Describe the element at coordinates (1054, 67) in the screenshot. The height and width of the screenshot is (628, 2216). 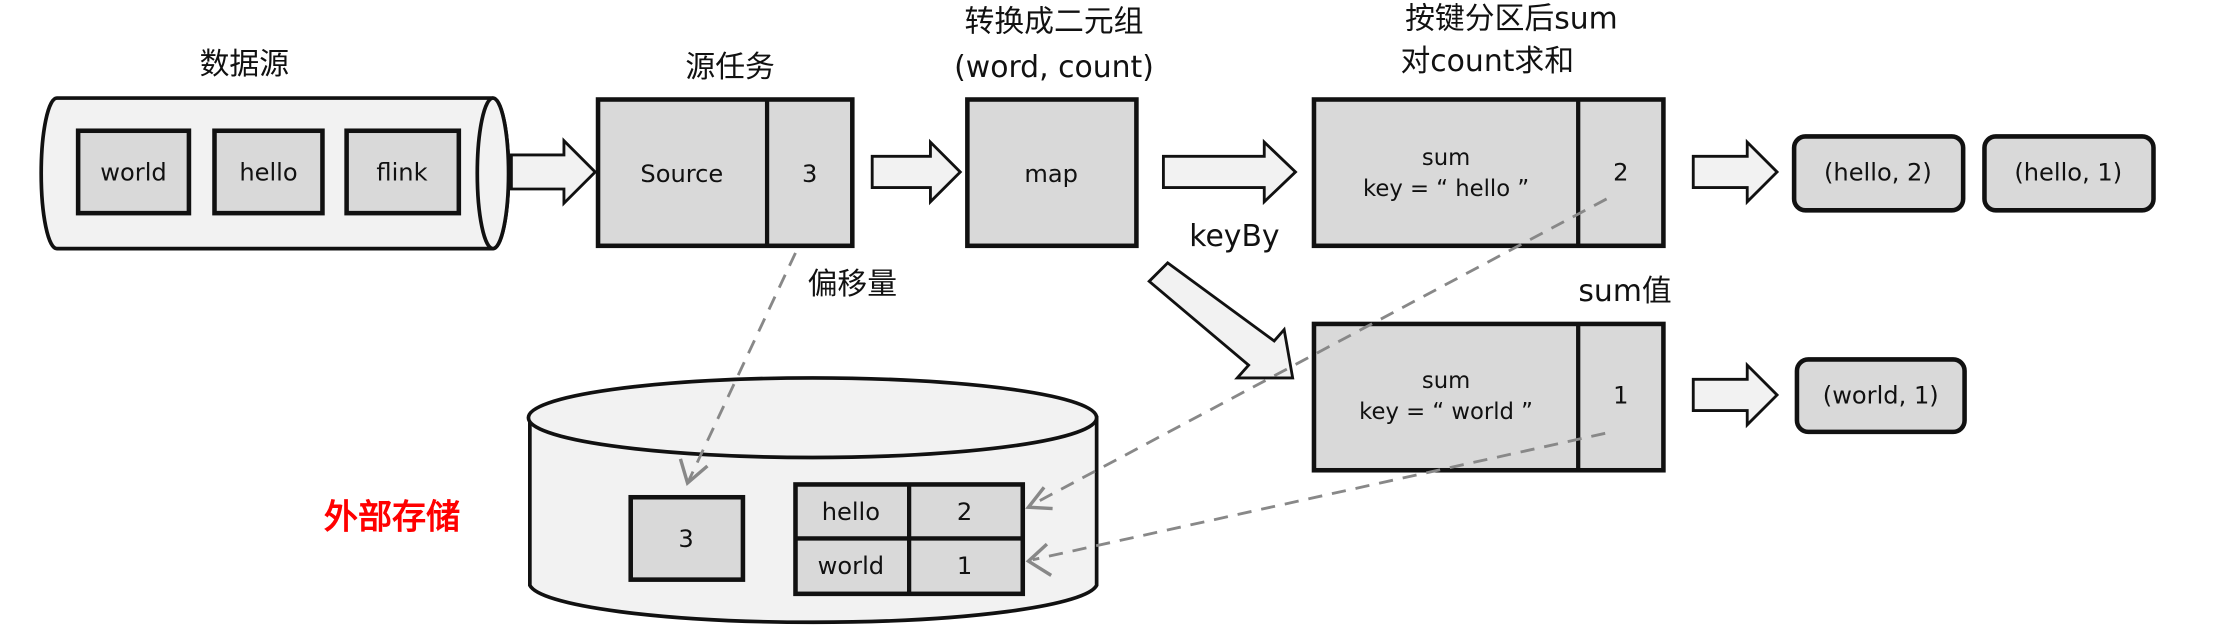
I see `transform-title-line2: (word, count)` at that location.